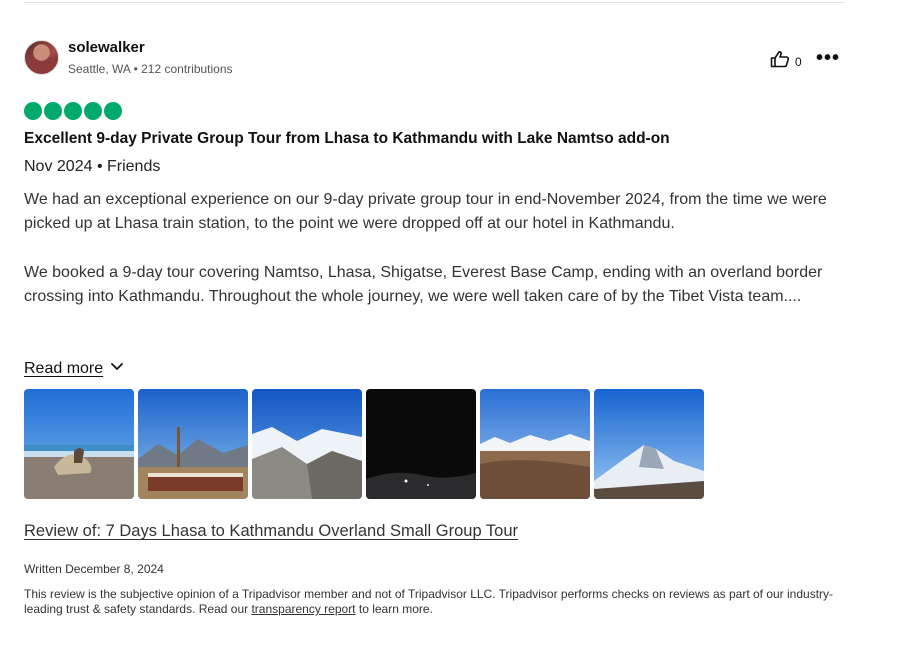 This screenshot has height=653, width=911. I want to click on more-options-button: •••, so click(828, 58).